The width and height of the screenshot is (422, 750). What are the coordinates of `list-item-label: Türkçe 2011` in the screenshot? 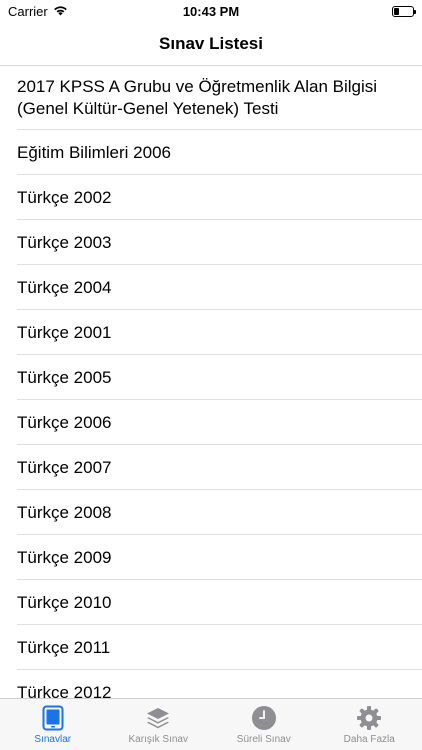 It's located at (64, 647).